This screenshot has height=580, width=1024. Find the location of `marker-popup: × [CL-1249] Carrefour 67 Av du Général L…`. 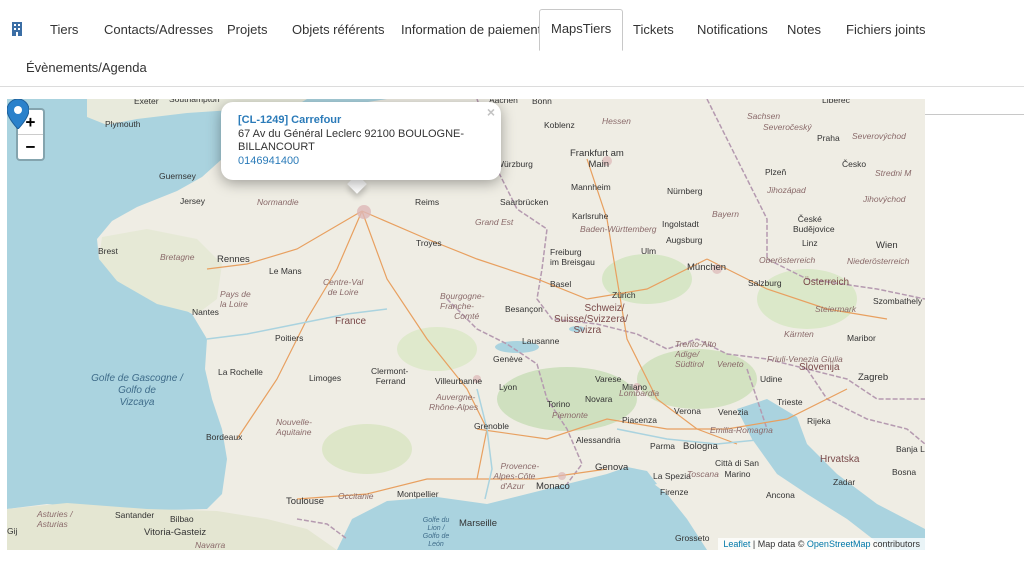

marker-popup: × [CL-1249] Carrefour 67 Av du Général L… is located at coordinates (361, 141).